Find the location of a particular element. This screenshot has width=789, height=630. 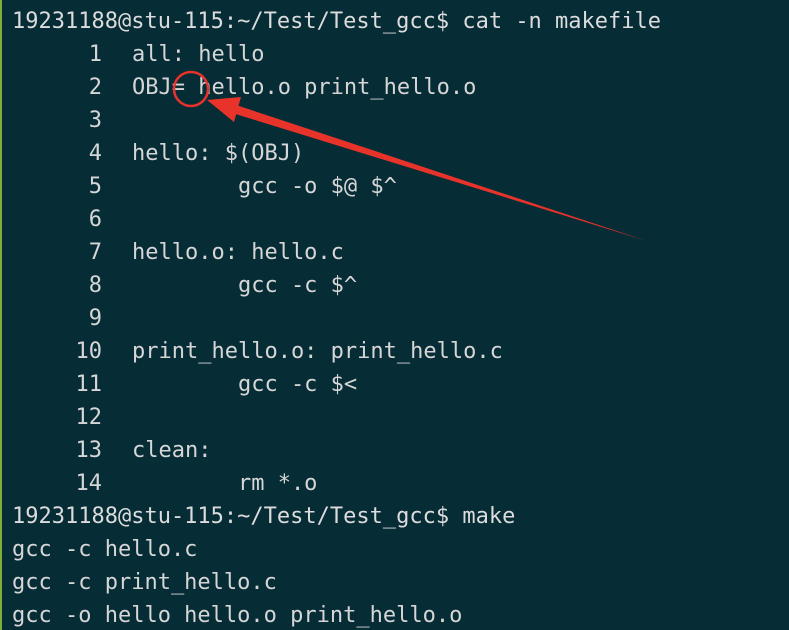

line-text: gcc -c $^ is located at coordinates (245, 285).